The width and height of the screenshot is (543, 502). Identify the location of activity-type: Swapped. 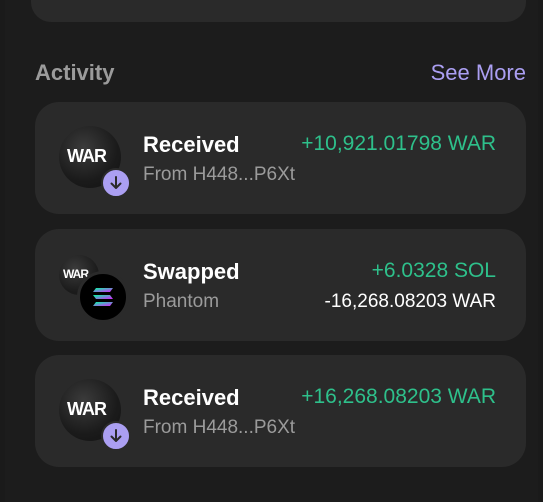
(191, 271).